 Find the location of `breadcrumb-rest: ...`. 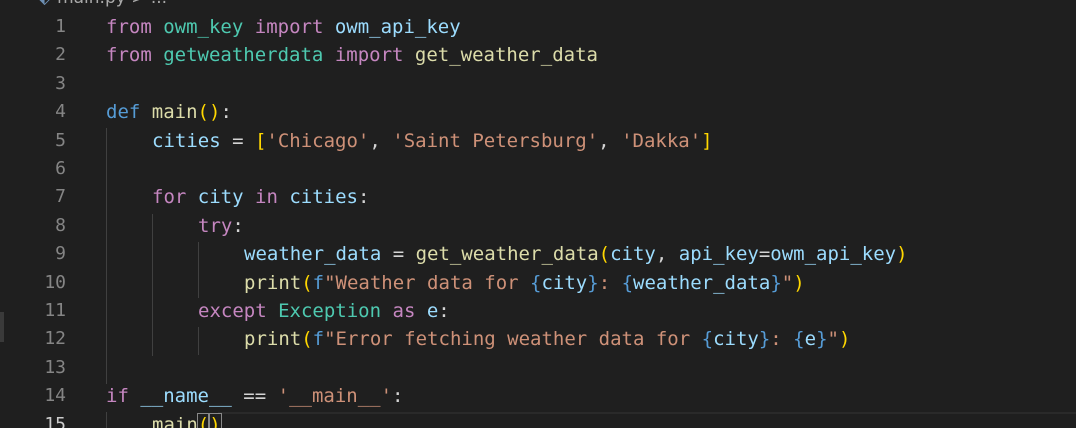

breadcrumb-rest: ... is located at coordinates (159, 4).